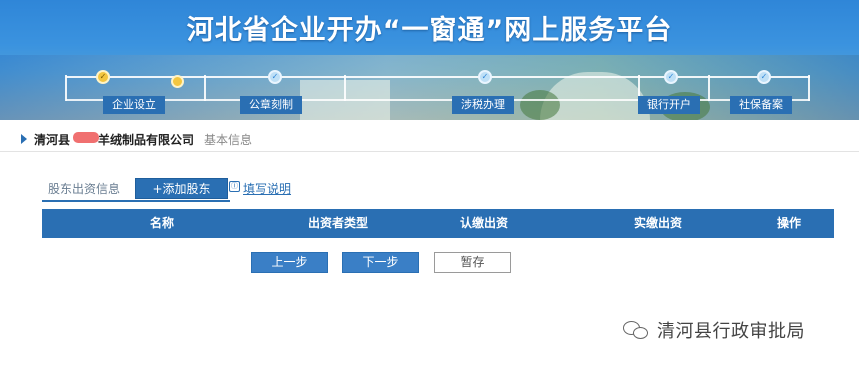 The width and height of the screenshot is (859, 367). I want to click on platform-title: 河北省企业开办“一窗通”网上服务平台, so click(429, 30).